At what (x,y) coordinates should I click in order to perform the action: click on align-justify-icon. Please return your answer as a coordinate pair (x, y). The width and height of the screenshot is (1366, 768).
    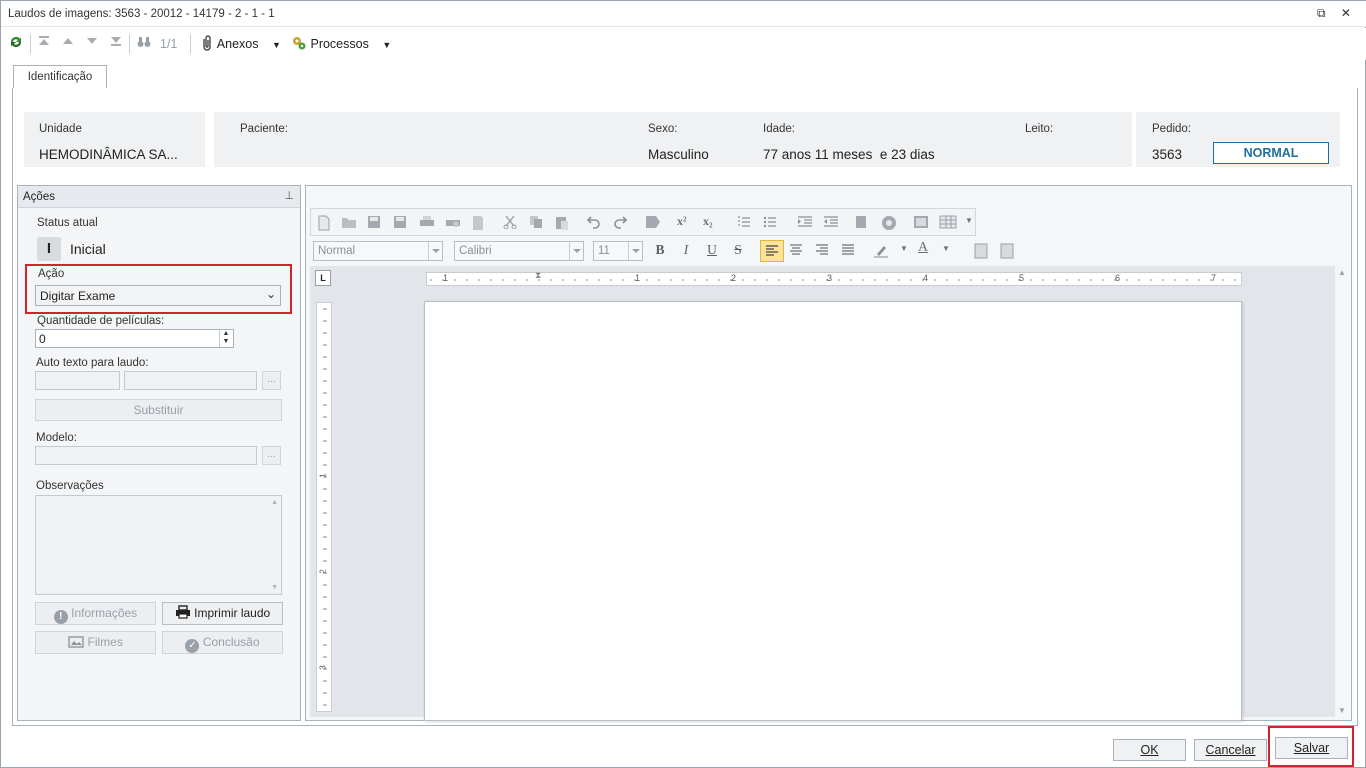
    Looking at the image, I should click on (849, 251).